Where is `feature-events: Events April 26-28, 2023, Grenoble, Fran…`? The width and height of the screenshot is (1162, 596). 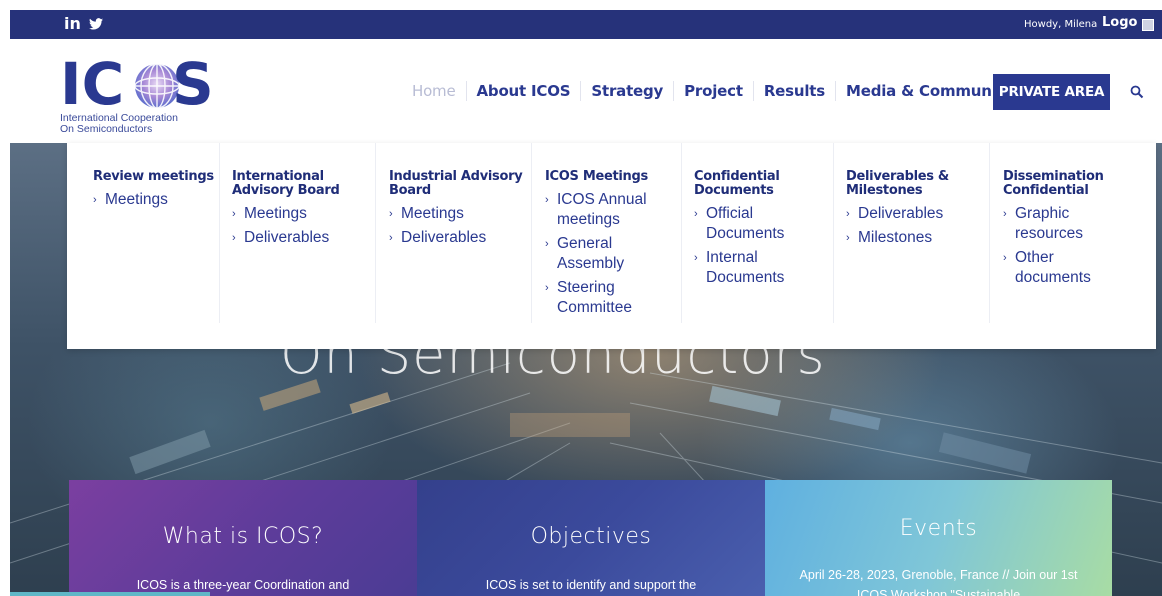
feature-events: Events April 26-28, 2023, Grenoble, Fran… is located at coordinates (938, 538).